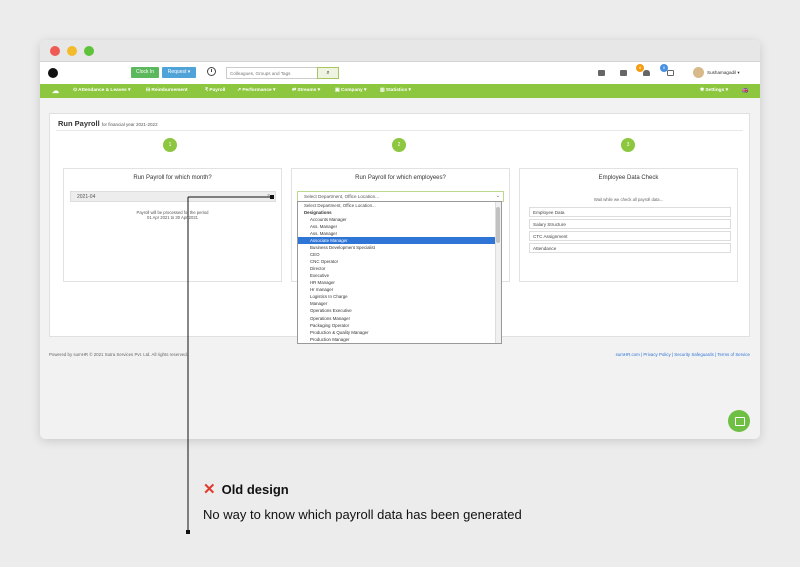 This screenshot has width=800, height=567. What do you see at coordinates (318, 213) in the screenshot?
I see `dropdown-group-label: Designations` at bounding box center [318, 213].